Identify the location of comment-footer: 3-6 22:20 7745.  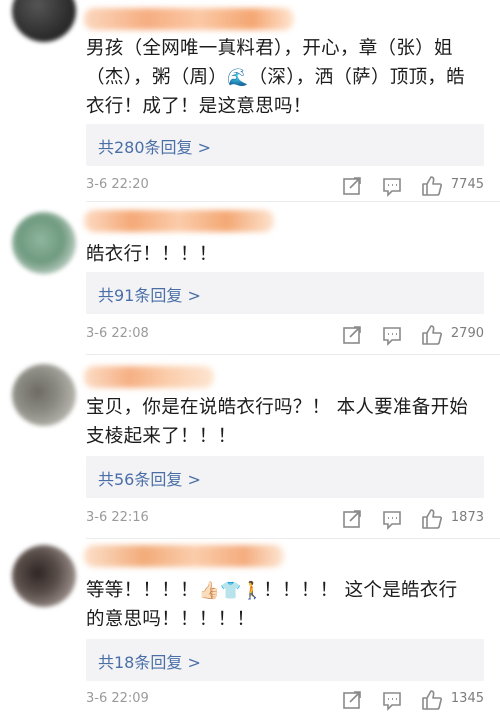
(285, 186).